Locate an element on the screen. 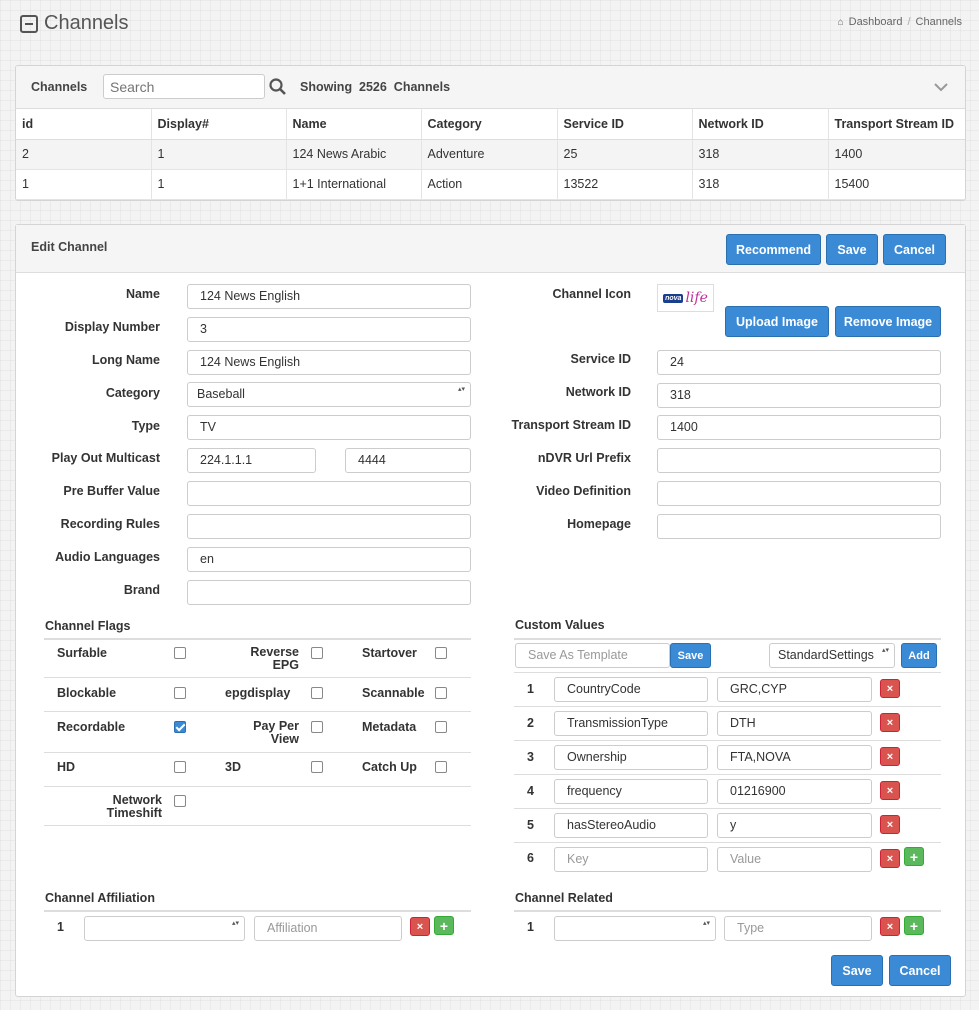  search-icon is located at coordinates (278, 87).